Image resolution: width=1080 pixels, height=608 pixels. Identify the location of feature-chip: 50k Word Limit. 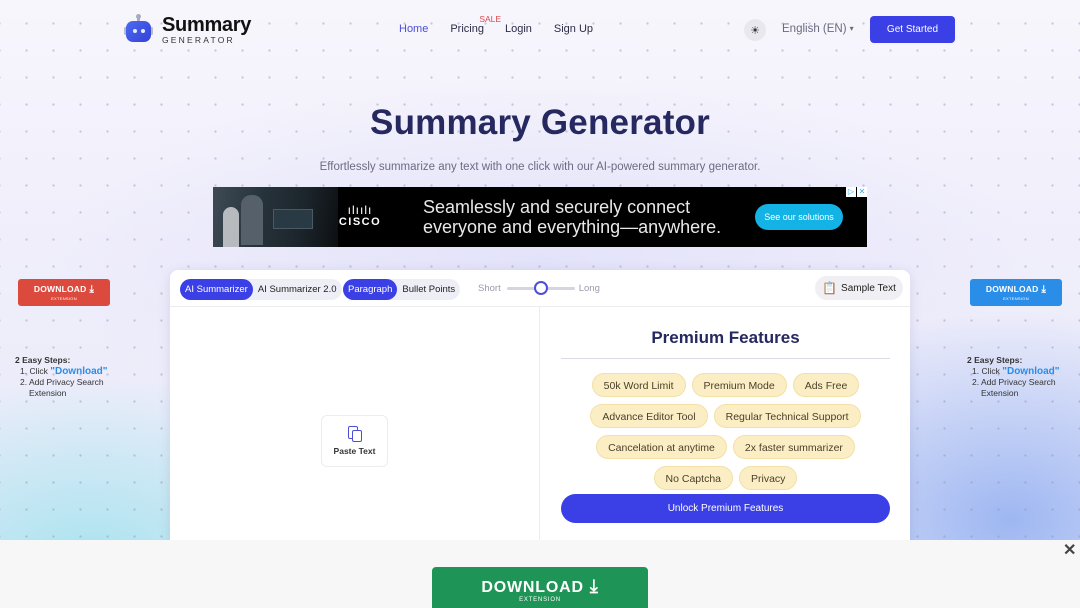
(638, 384).